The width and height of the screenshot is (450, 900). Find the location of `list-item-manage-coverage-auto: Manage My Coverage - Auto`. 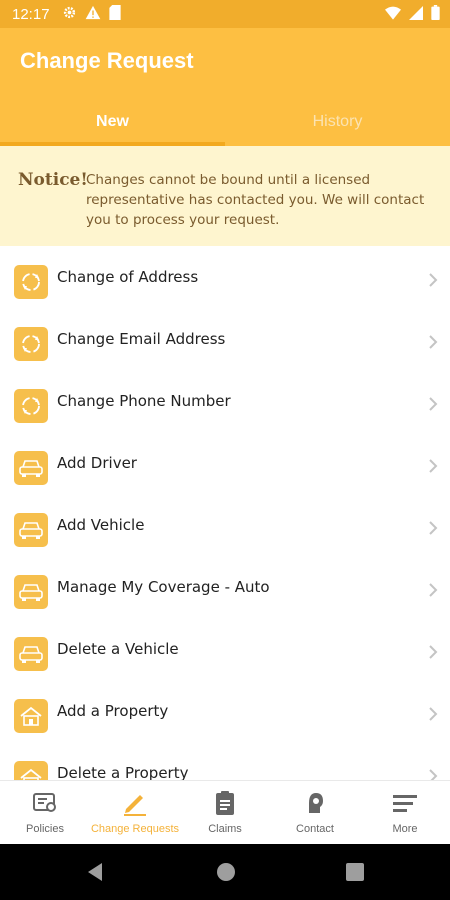

list-item-manage-coverage-auto: Manage My Coverage - Auto is located at coordinates (225, 591).